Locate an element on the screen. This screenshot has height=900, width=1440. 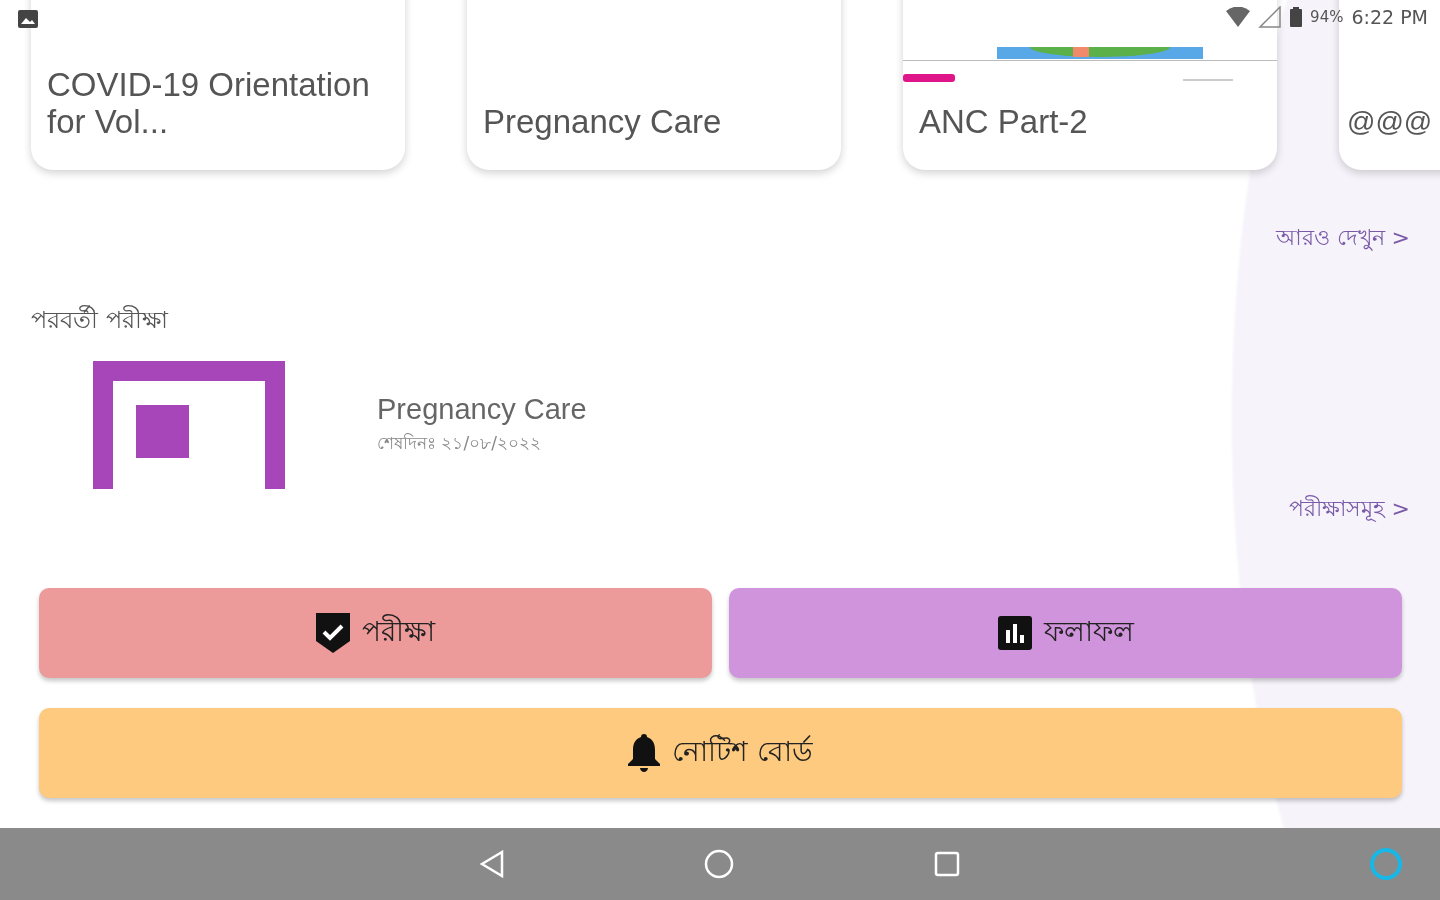
section-heading: পরবর্তী পরীক্ষা is located at coordinates (100, 320).